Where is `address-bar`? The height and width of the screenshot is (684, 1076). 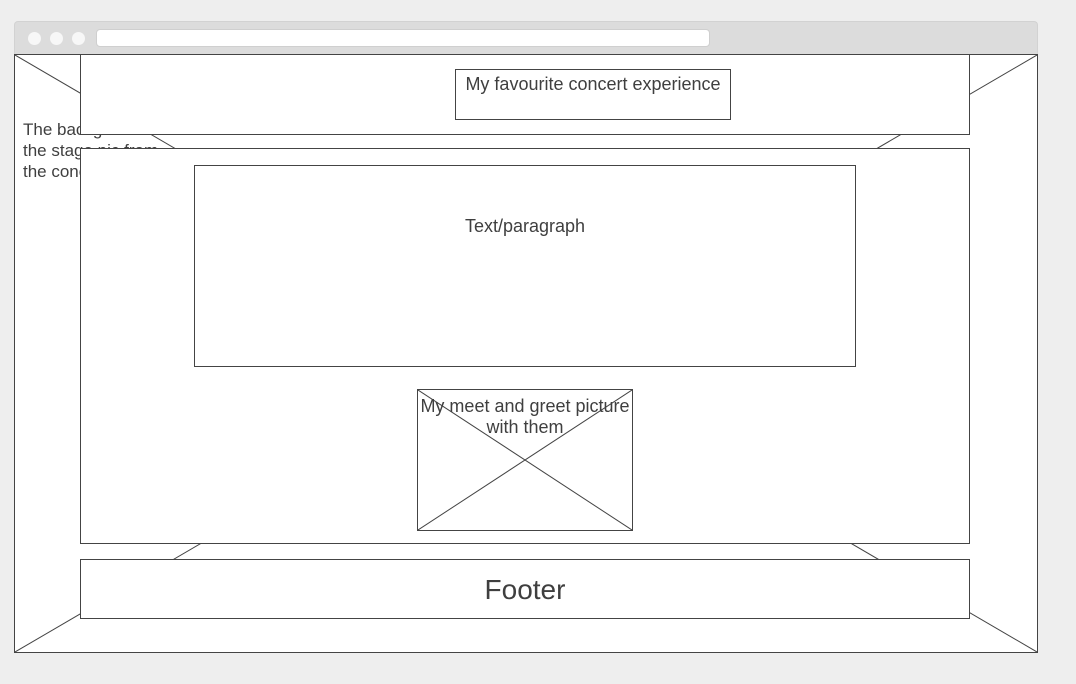 address-bar is located at coordinates (403, 38).